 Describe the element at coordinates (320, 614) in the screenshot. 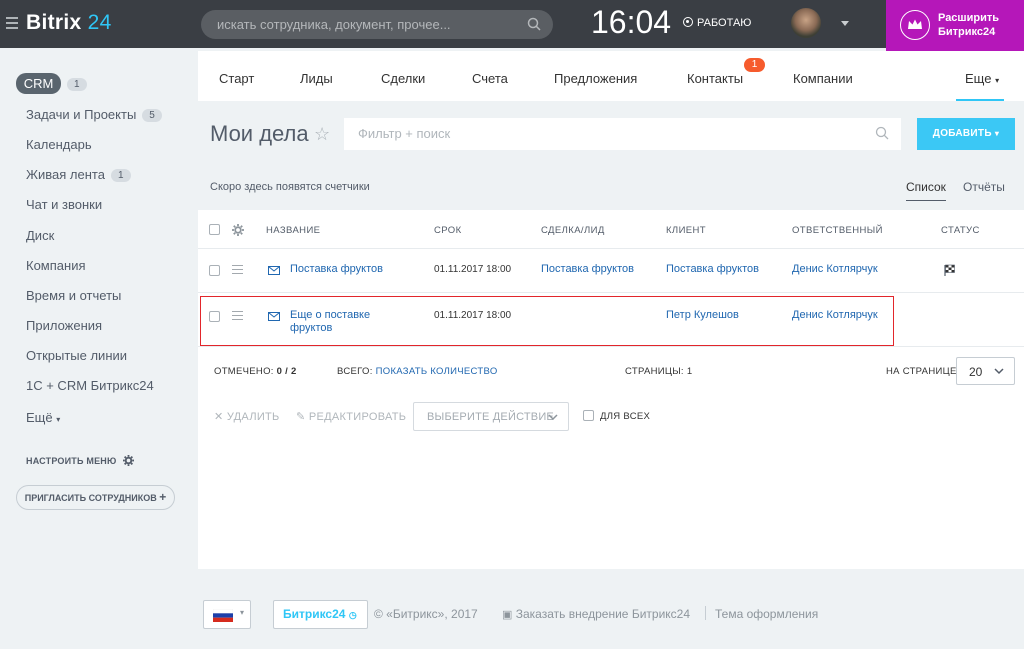

I see `bitrix24-link: Битрикс24 ◷` at that location.